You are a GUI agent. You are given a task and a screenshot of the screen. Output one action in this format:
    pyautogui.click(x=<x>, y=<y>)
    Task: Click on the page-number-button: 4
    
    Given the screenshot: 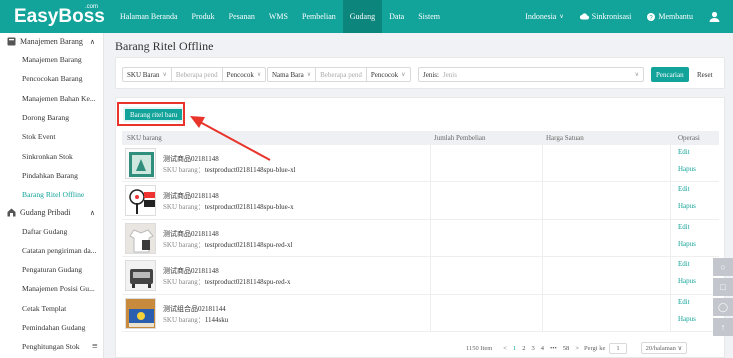 What is the action you would take?
    pyautogui.click(x=542, y=348)
    